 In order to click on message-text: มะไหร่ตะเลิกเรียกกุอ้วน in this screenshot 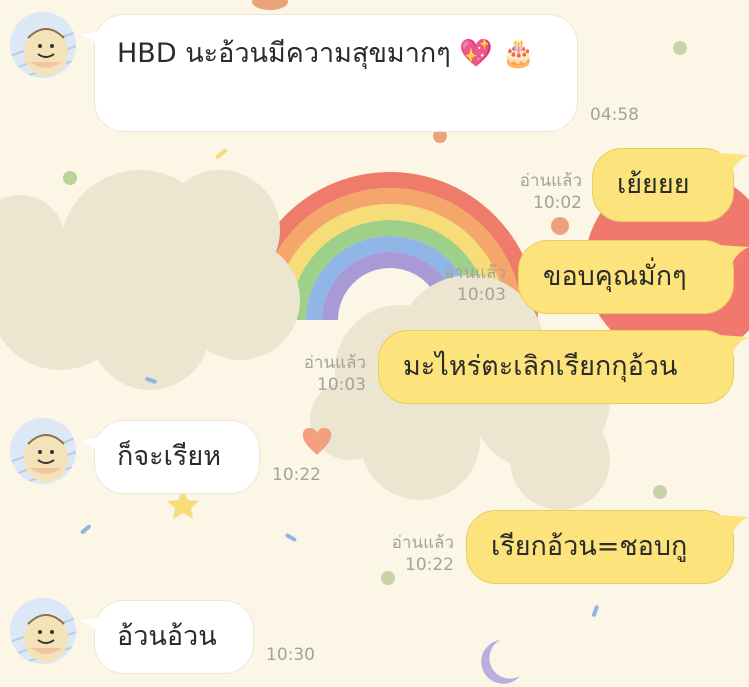, I will do `click(540, 367)`.